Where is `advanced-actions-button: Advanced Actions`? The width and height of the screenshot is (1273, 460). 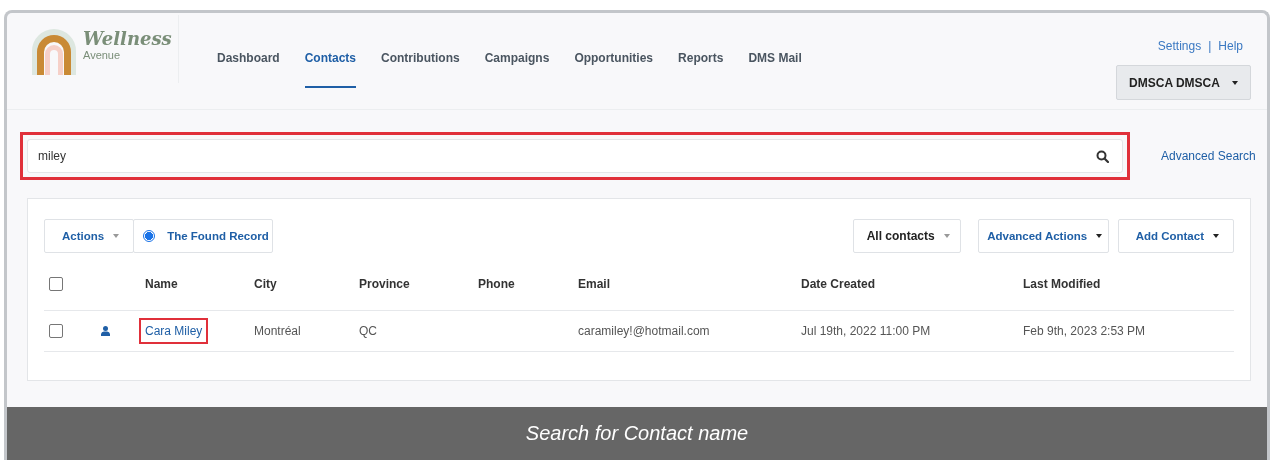 advanced-actions-button: Advanced Actions is located at coordinates (1043, 236).